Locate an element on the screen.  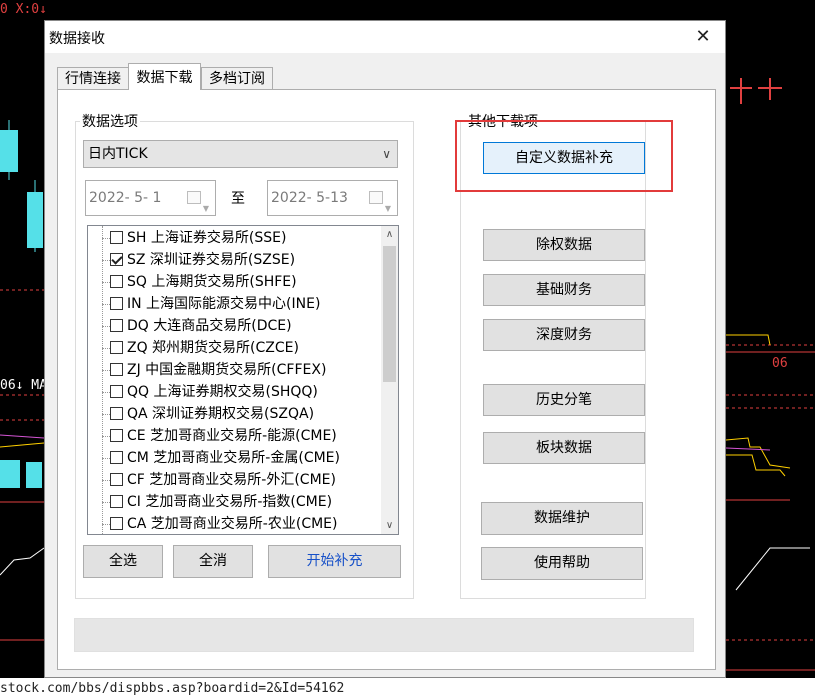
data-type-select: 日内TICK ∨ is located at coordinates (240, 154).